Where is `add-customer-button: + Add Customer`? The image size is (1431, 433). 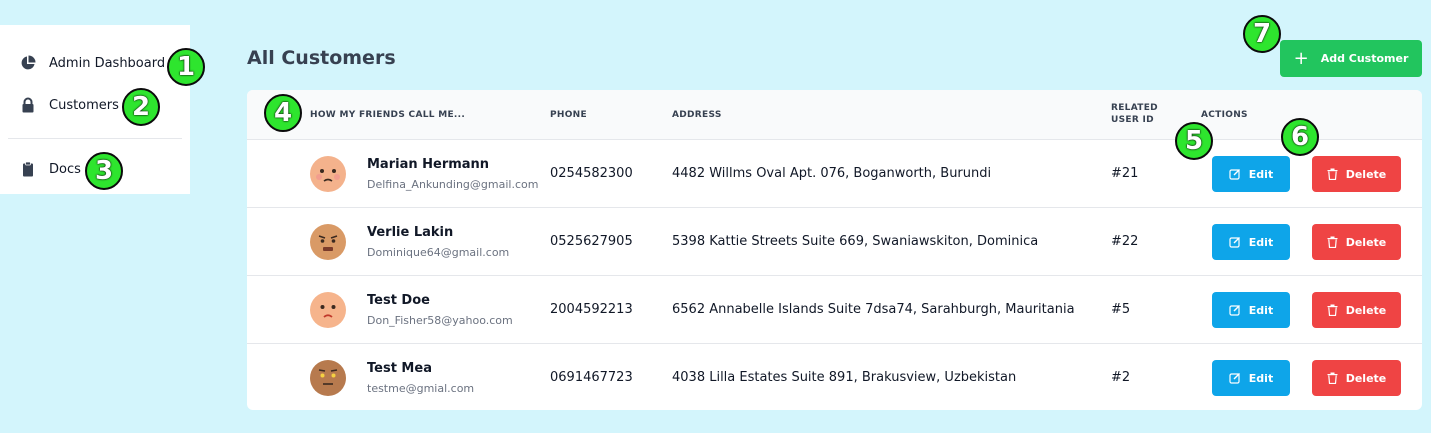 add-customer-button: + Add Customer is located at coordinates (1351, 58).